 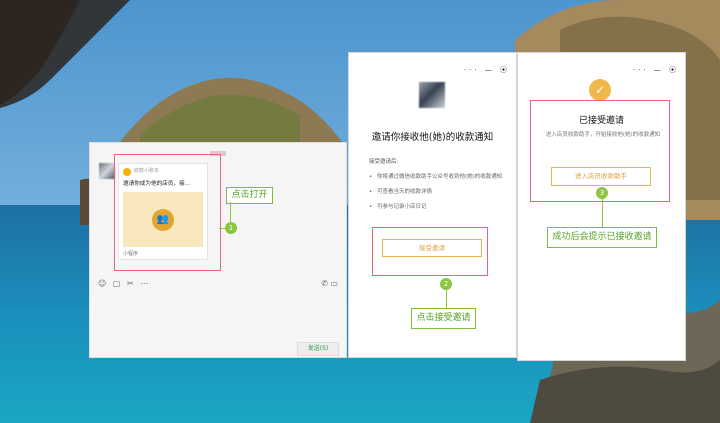 I want to click on highlight-message, so click(x=167, y=212).